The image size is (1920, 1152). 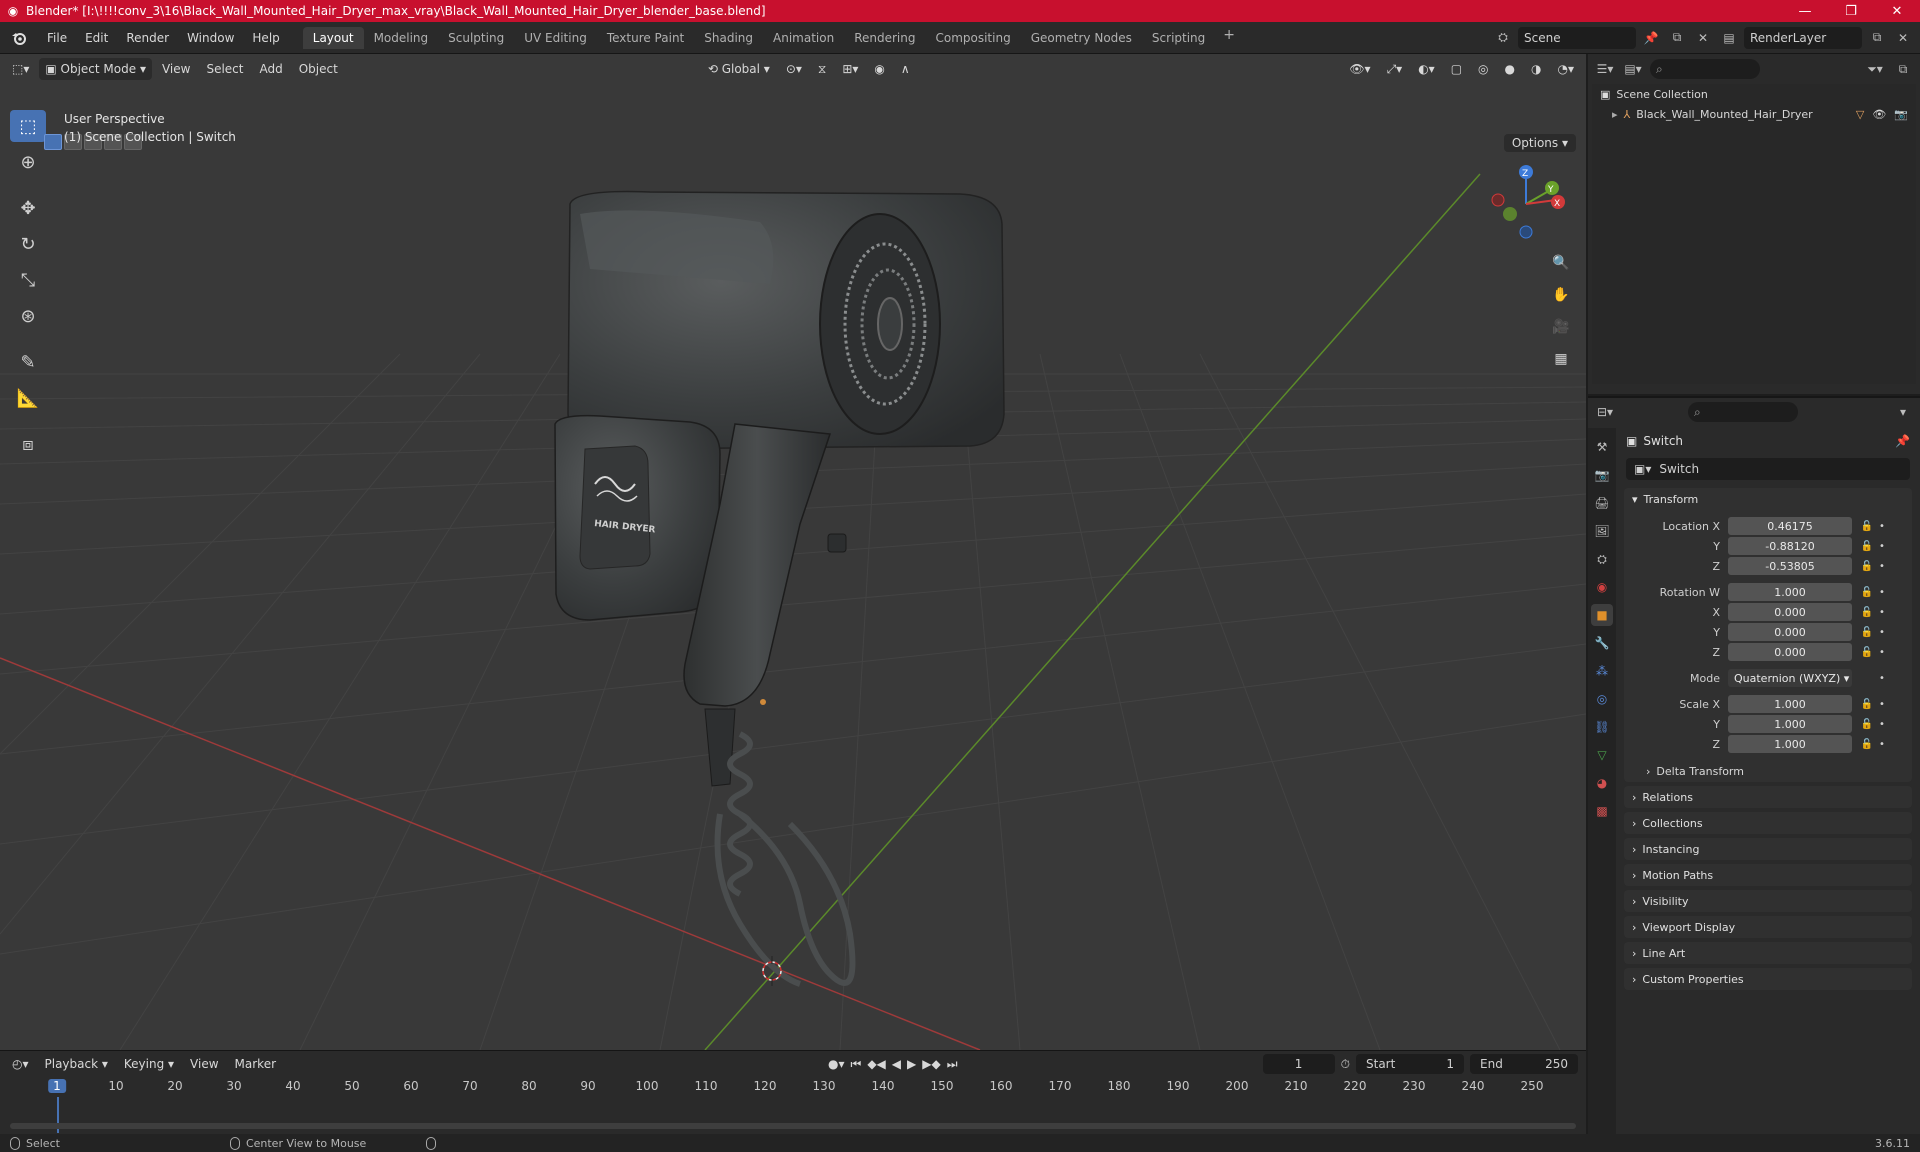 I want to click on output-tab-icon: 🖨, so click(x=1602, y=503).